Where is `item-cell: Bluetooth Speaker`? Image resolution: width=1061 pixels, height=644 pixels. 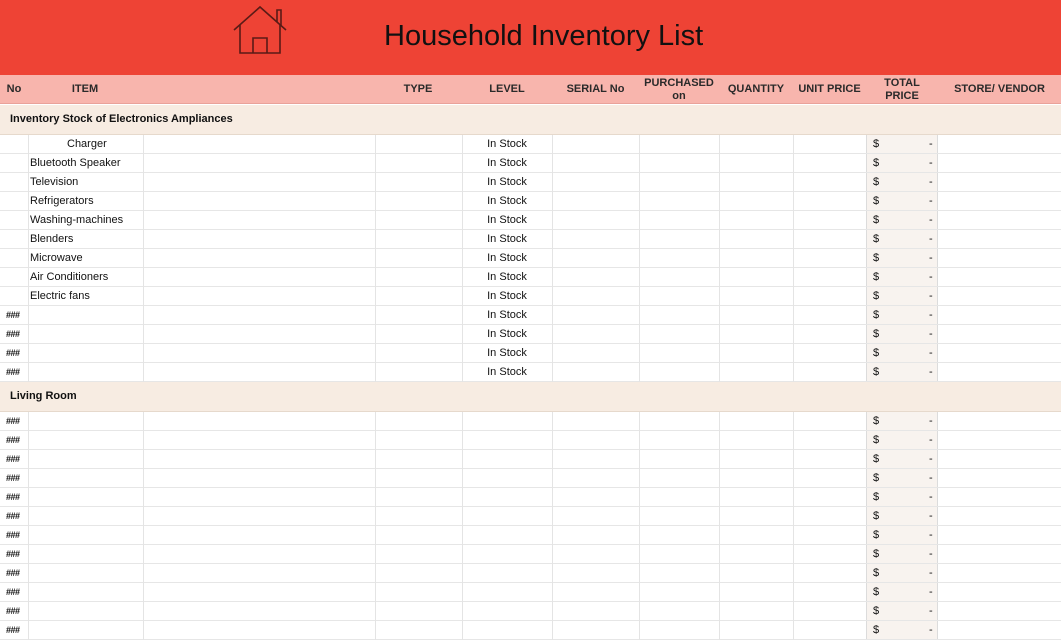
item-cell: Bluetooth Speaker is located at coordinates (75, 163).